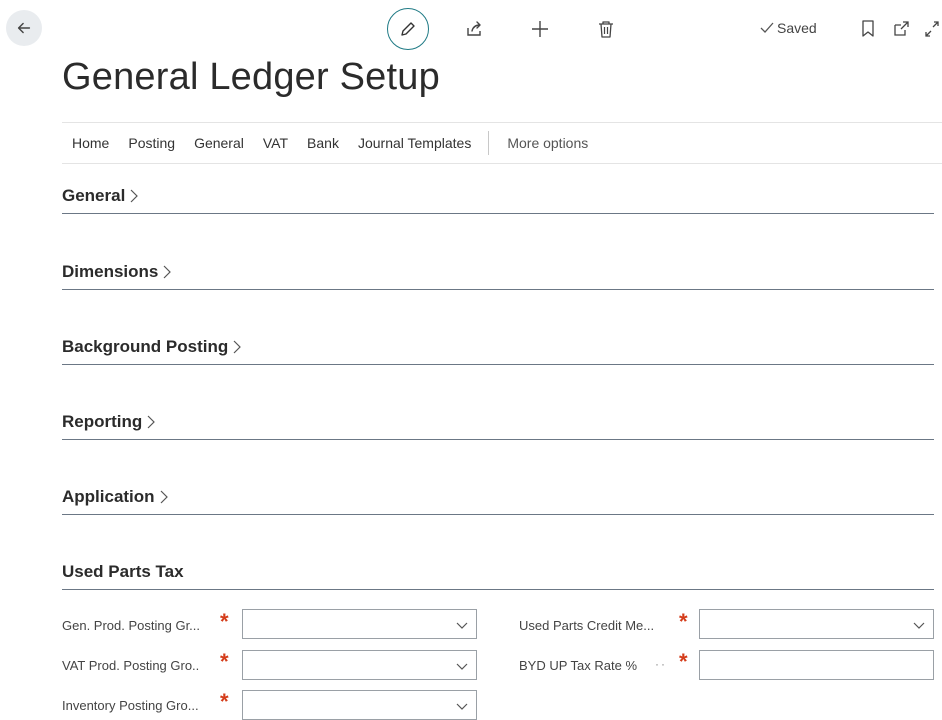 This screenshot has height=720, width=942. I want to click on expand-button, so click(932, 29).